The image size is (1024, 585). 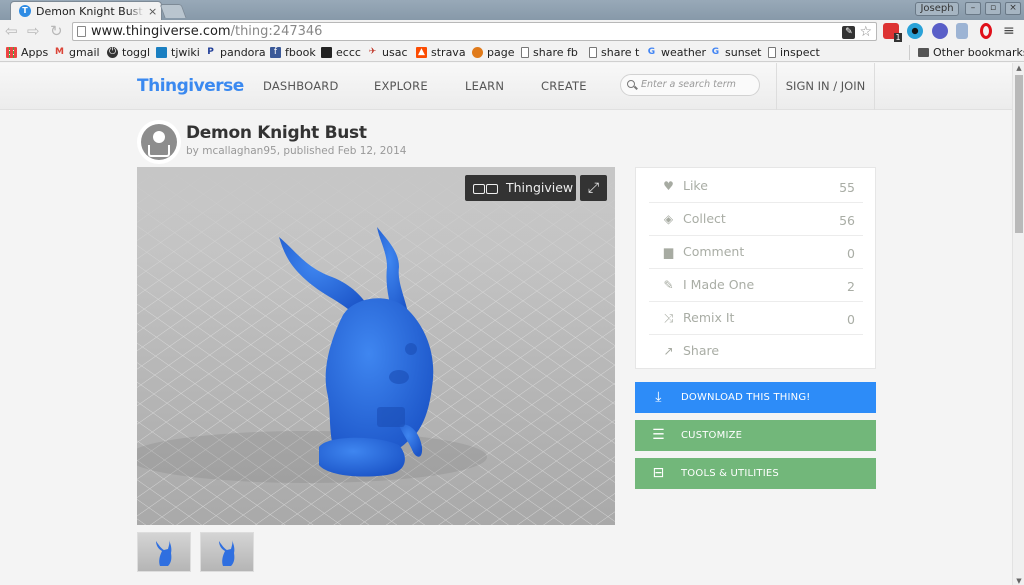 I want to click on remix-action: ⤨ Remix It 0, so click(x=756, y=318).